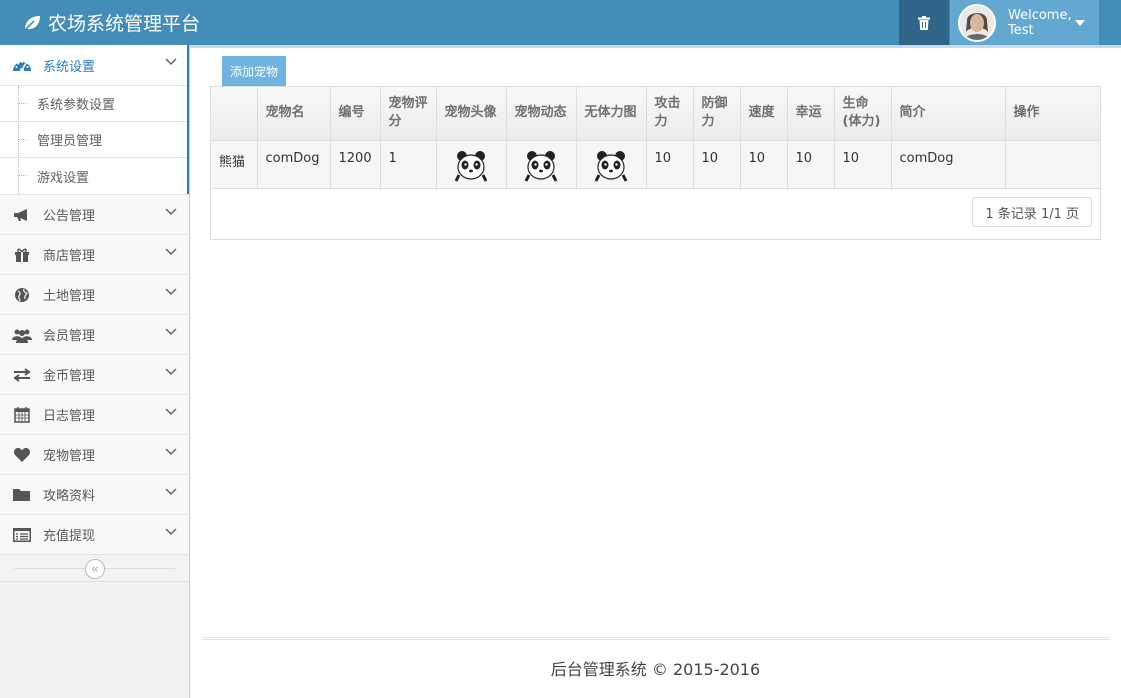 The width and height of the screenshot is (1121, 698). What do you see at coordinates (22, 534) in the screenshot?
I see `list-alt-icon` at bounding box center [22, 534].